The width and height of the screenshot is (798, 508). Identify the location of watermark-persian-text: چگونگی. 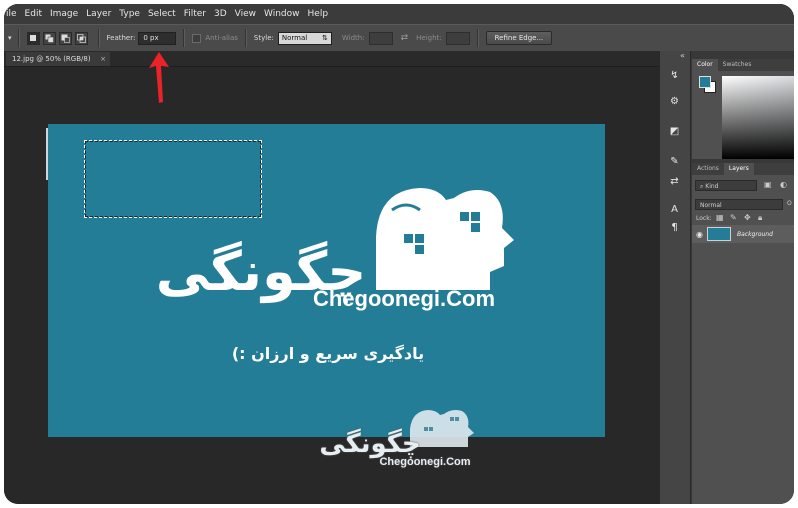
(370, 444).